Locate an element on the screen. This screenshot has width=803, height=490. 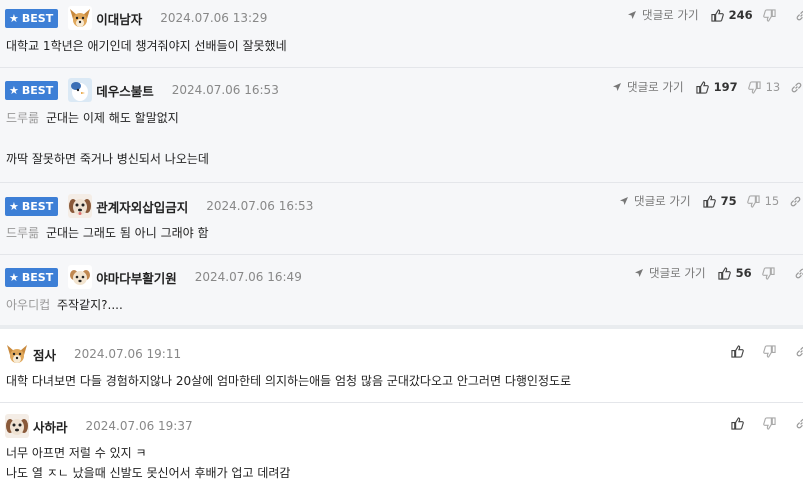
like-count: 56 is located at coordinates (743, 273).